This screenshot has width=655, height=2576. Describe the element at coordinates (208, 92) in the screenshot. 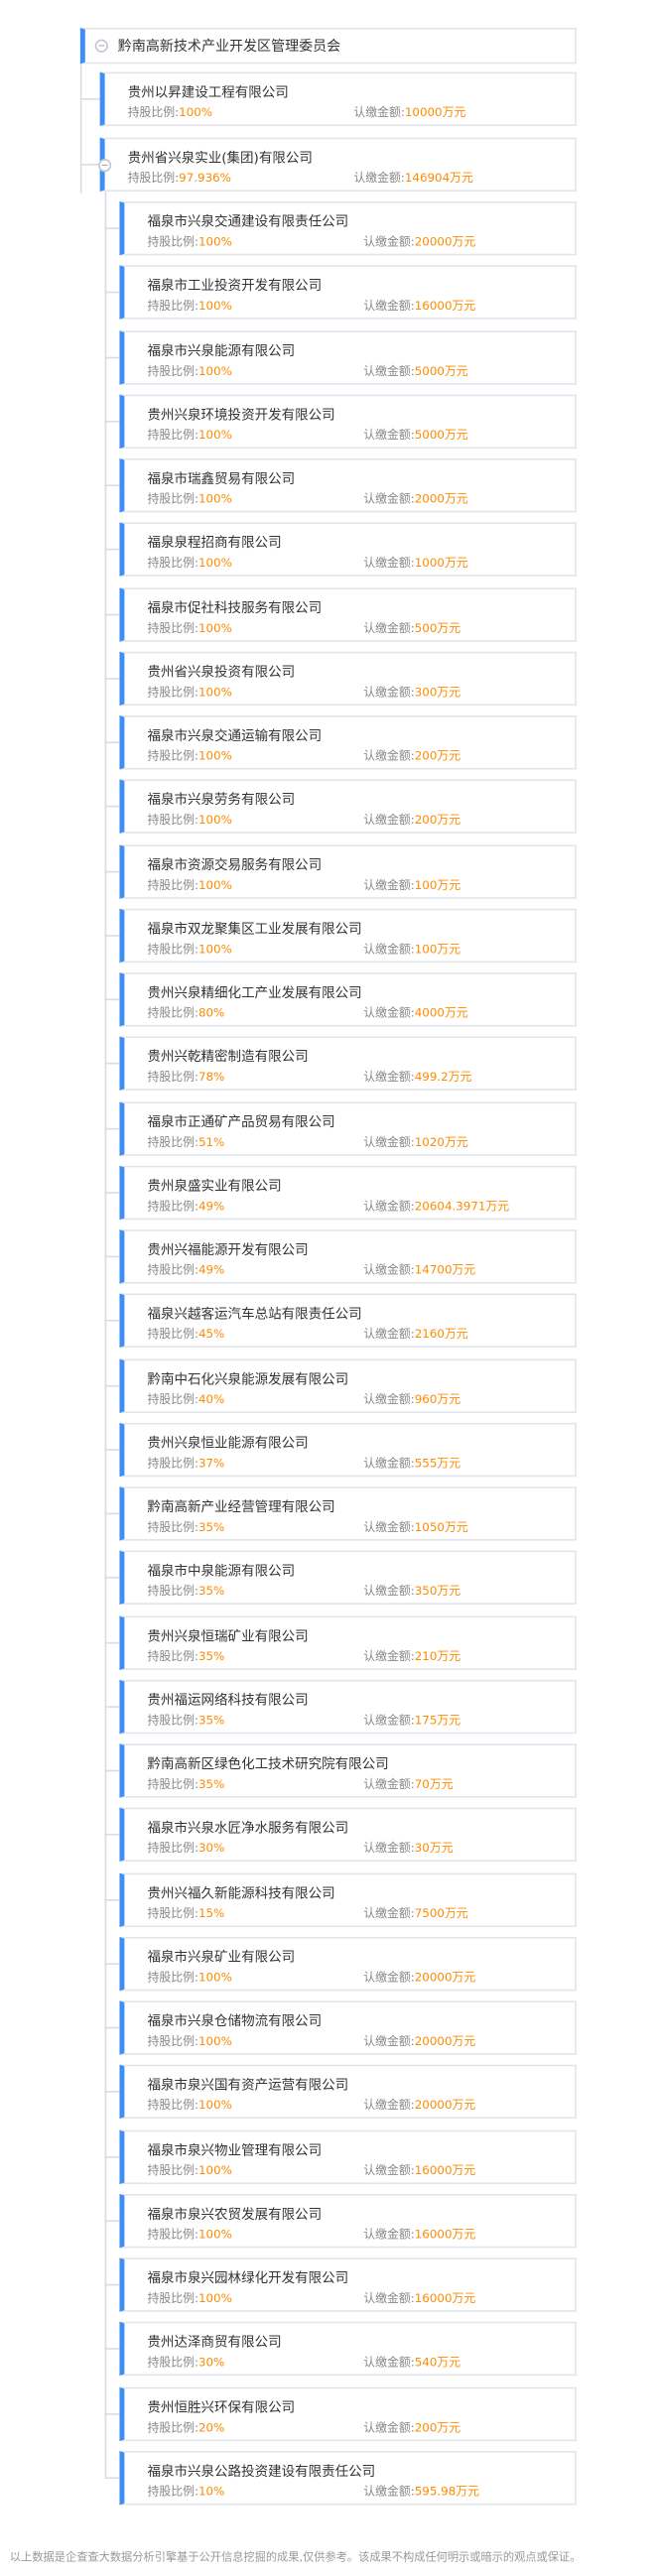

I see `company-name: 贵州以昇建设工程有限公司` at that location.